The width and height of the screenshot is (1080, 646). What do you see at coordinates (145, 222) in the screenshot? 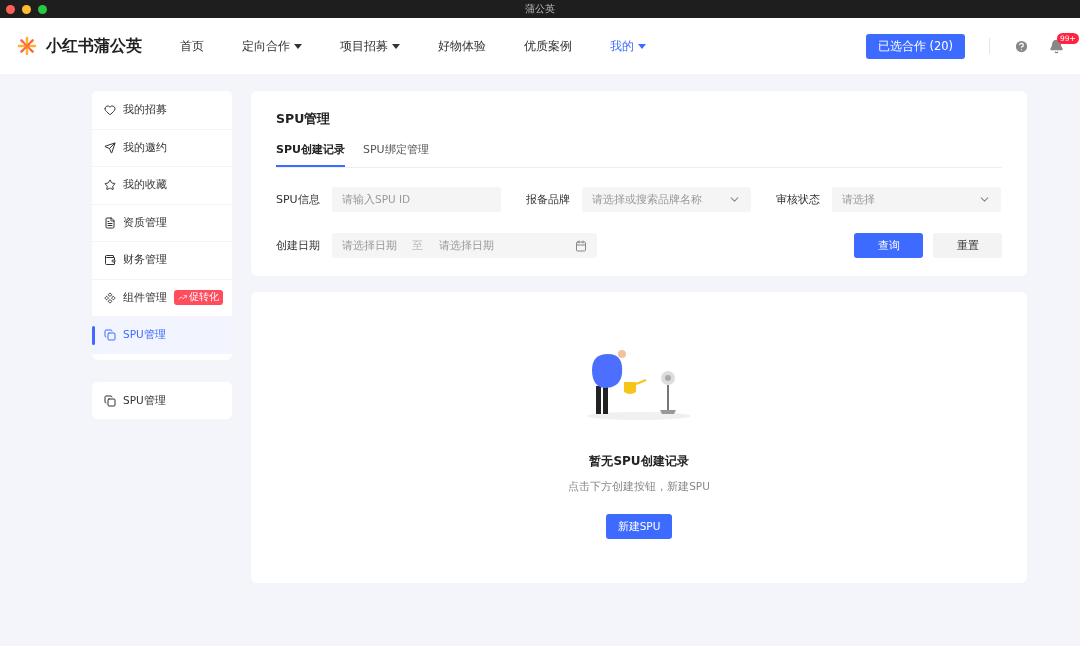
I see `sidebar-item-label: 资质管理` at bounding box center [145, 222].